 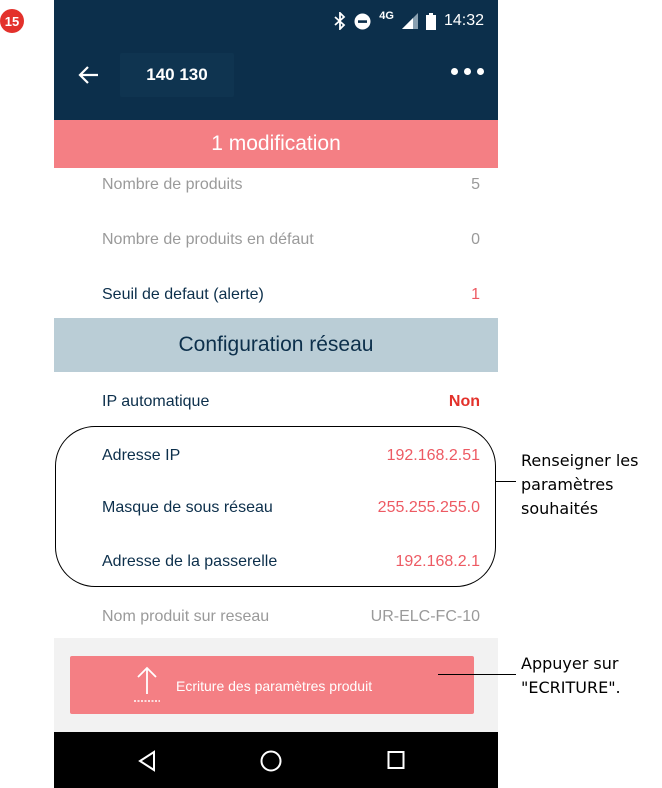 What do you see at coordinates (172, 184) in the screenshot?
I see `row-label: Nombre de produits` at bounding box center [172, 184].